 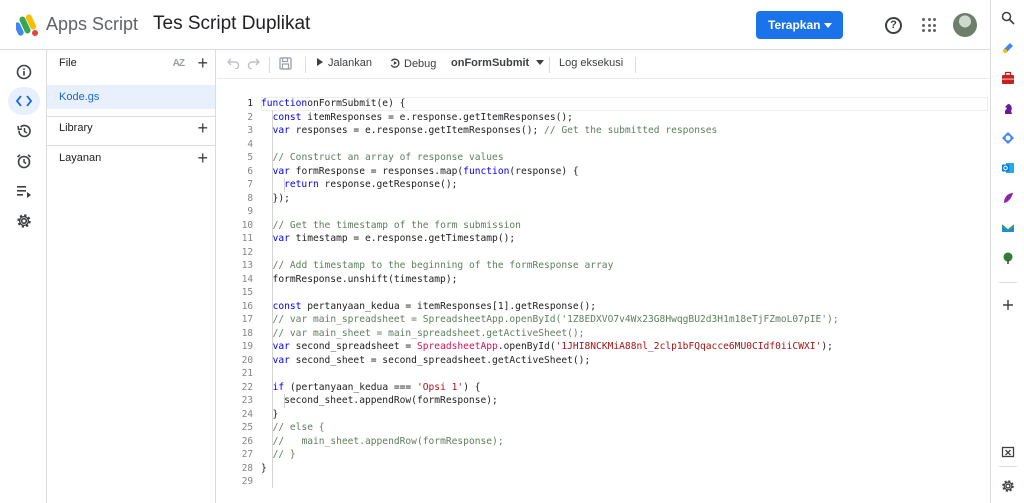 What do you see at coordinates (388, 157) in the screenshot?
I see `code-token: // Construct an array of response values` at bounding box center [388, 157].